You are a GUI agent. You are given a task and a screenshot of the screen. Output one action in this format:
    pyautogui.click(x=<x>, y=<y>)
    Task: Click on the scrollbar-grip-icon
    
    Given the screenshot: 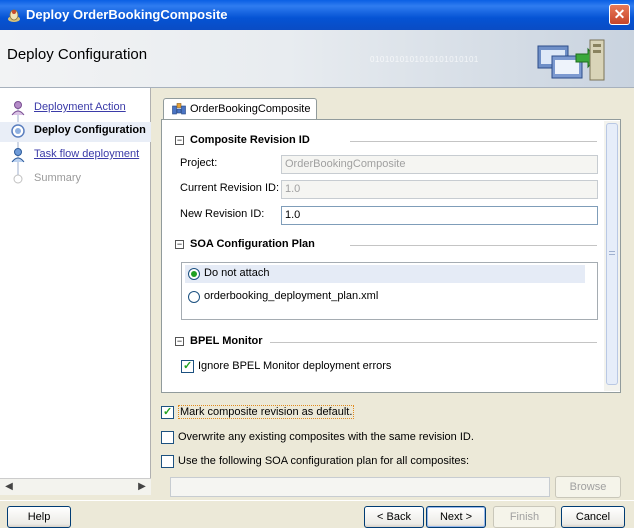 What is the action you would take?
    pyautogui.click(x=612, y=253)
    